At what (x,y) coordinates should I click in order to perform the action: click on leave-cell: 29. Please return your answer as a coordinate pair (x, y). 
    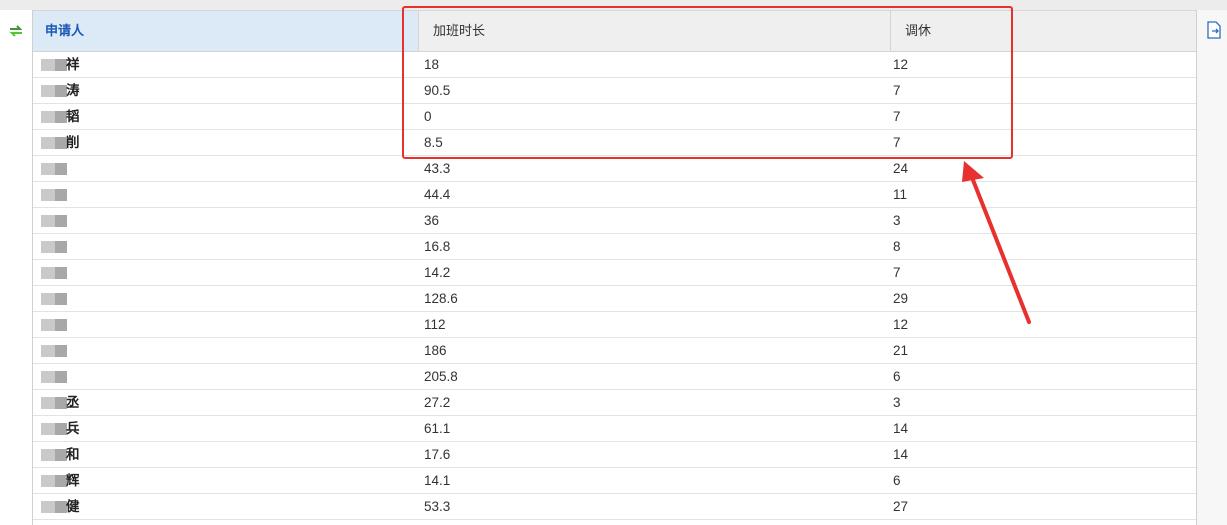
    Looking at the image, I should click on (901, 298).